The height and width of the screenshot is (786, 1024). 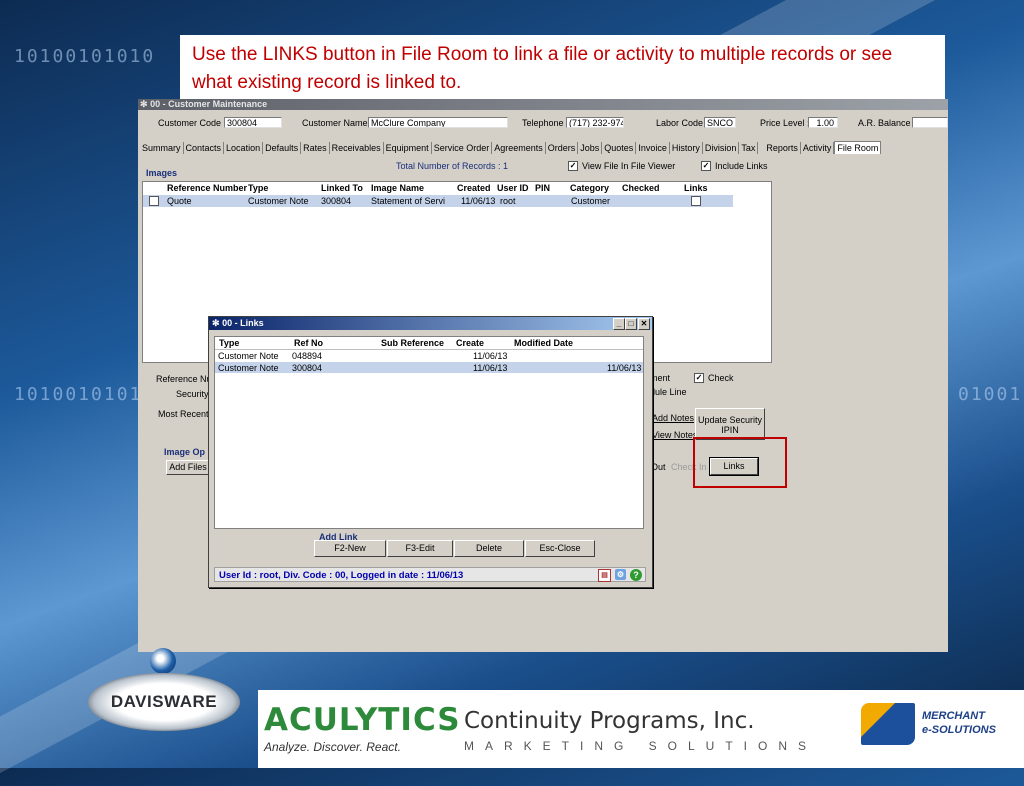 What do you see at coordinates (699, 378) in the screenshot?
I see `check-checkbox` at bounding box center [699, 378].